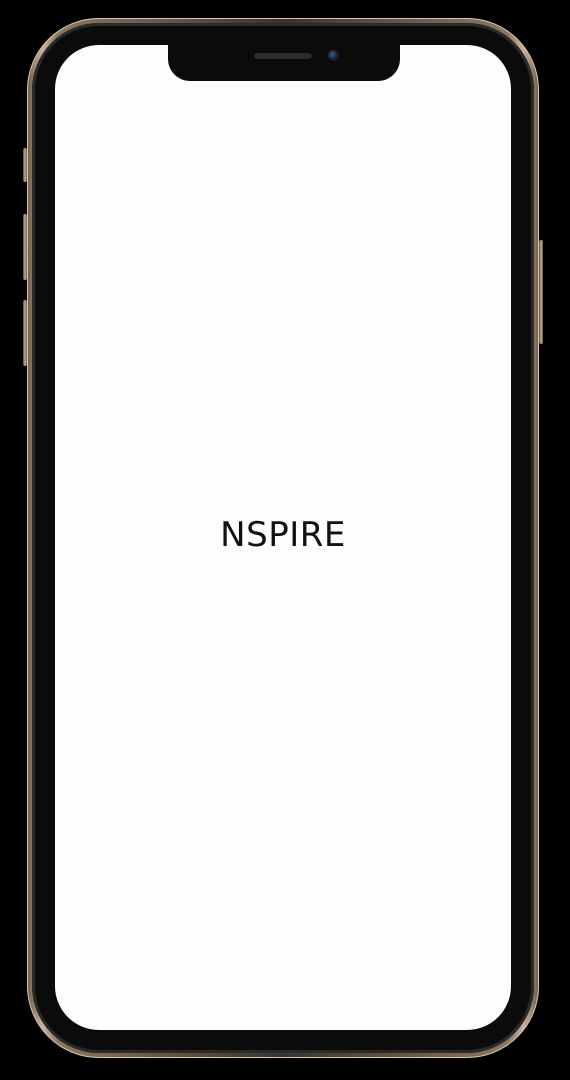 This screenshot has width=570, height=1080. Describe the element at coordinates (283, 535) in the screenshot. I see `splash-title: NSPIRE` at that location.